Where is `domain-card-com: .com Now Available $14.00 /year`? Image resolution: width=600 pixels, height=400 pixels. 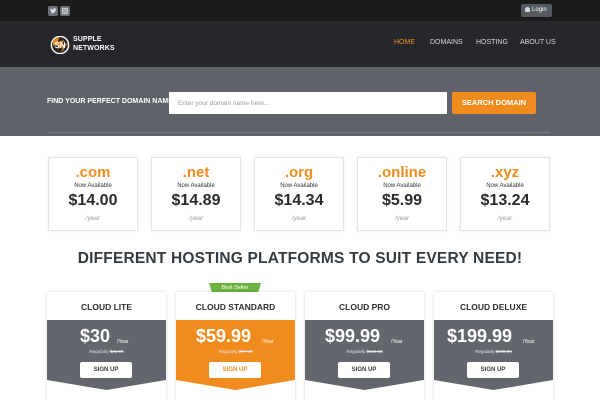
domain-card-com: .com Now Available $14.00 /year is located at coordinates (93, 194).